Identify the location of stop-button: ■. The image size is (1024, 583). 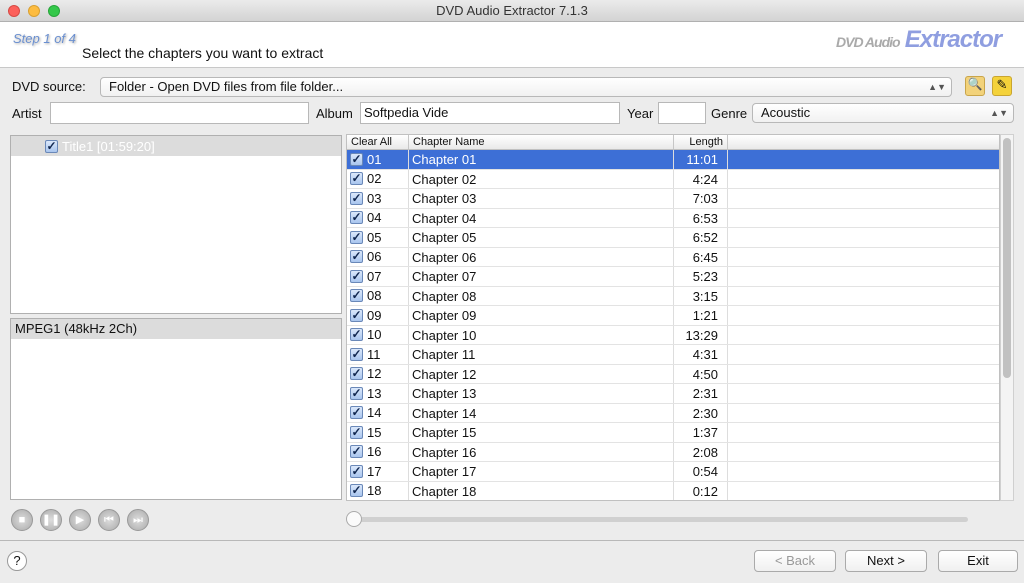
(22, 520).